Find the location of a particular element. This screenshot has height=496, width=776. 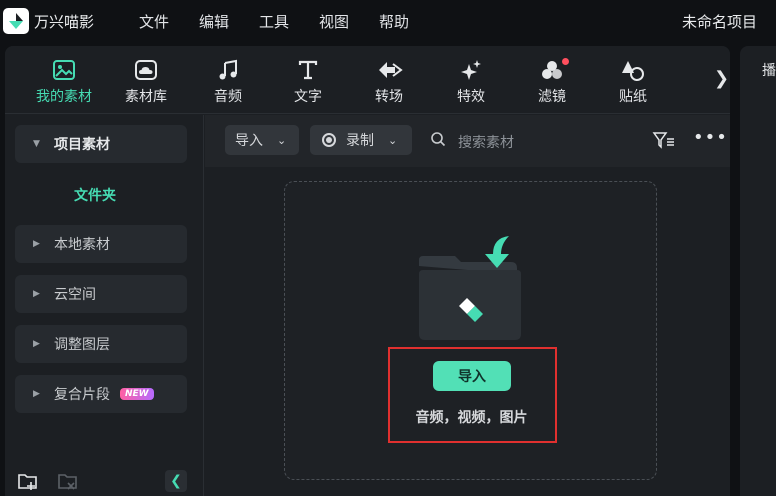

sidebar-item-label: 复合片段 is located at coordinates (82, 395).